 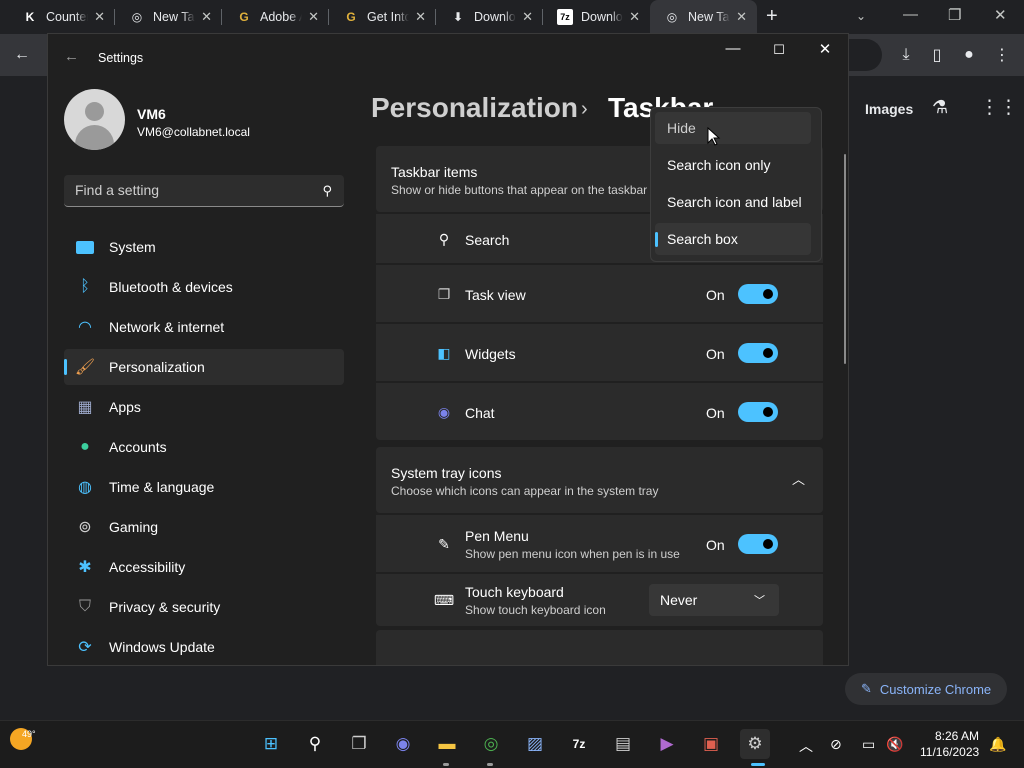 I want to click on tab-adobe: G Adobe A ✕, so click(x=275, y=17).